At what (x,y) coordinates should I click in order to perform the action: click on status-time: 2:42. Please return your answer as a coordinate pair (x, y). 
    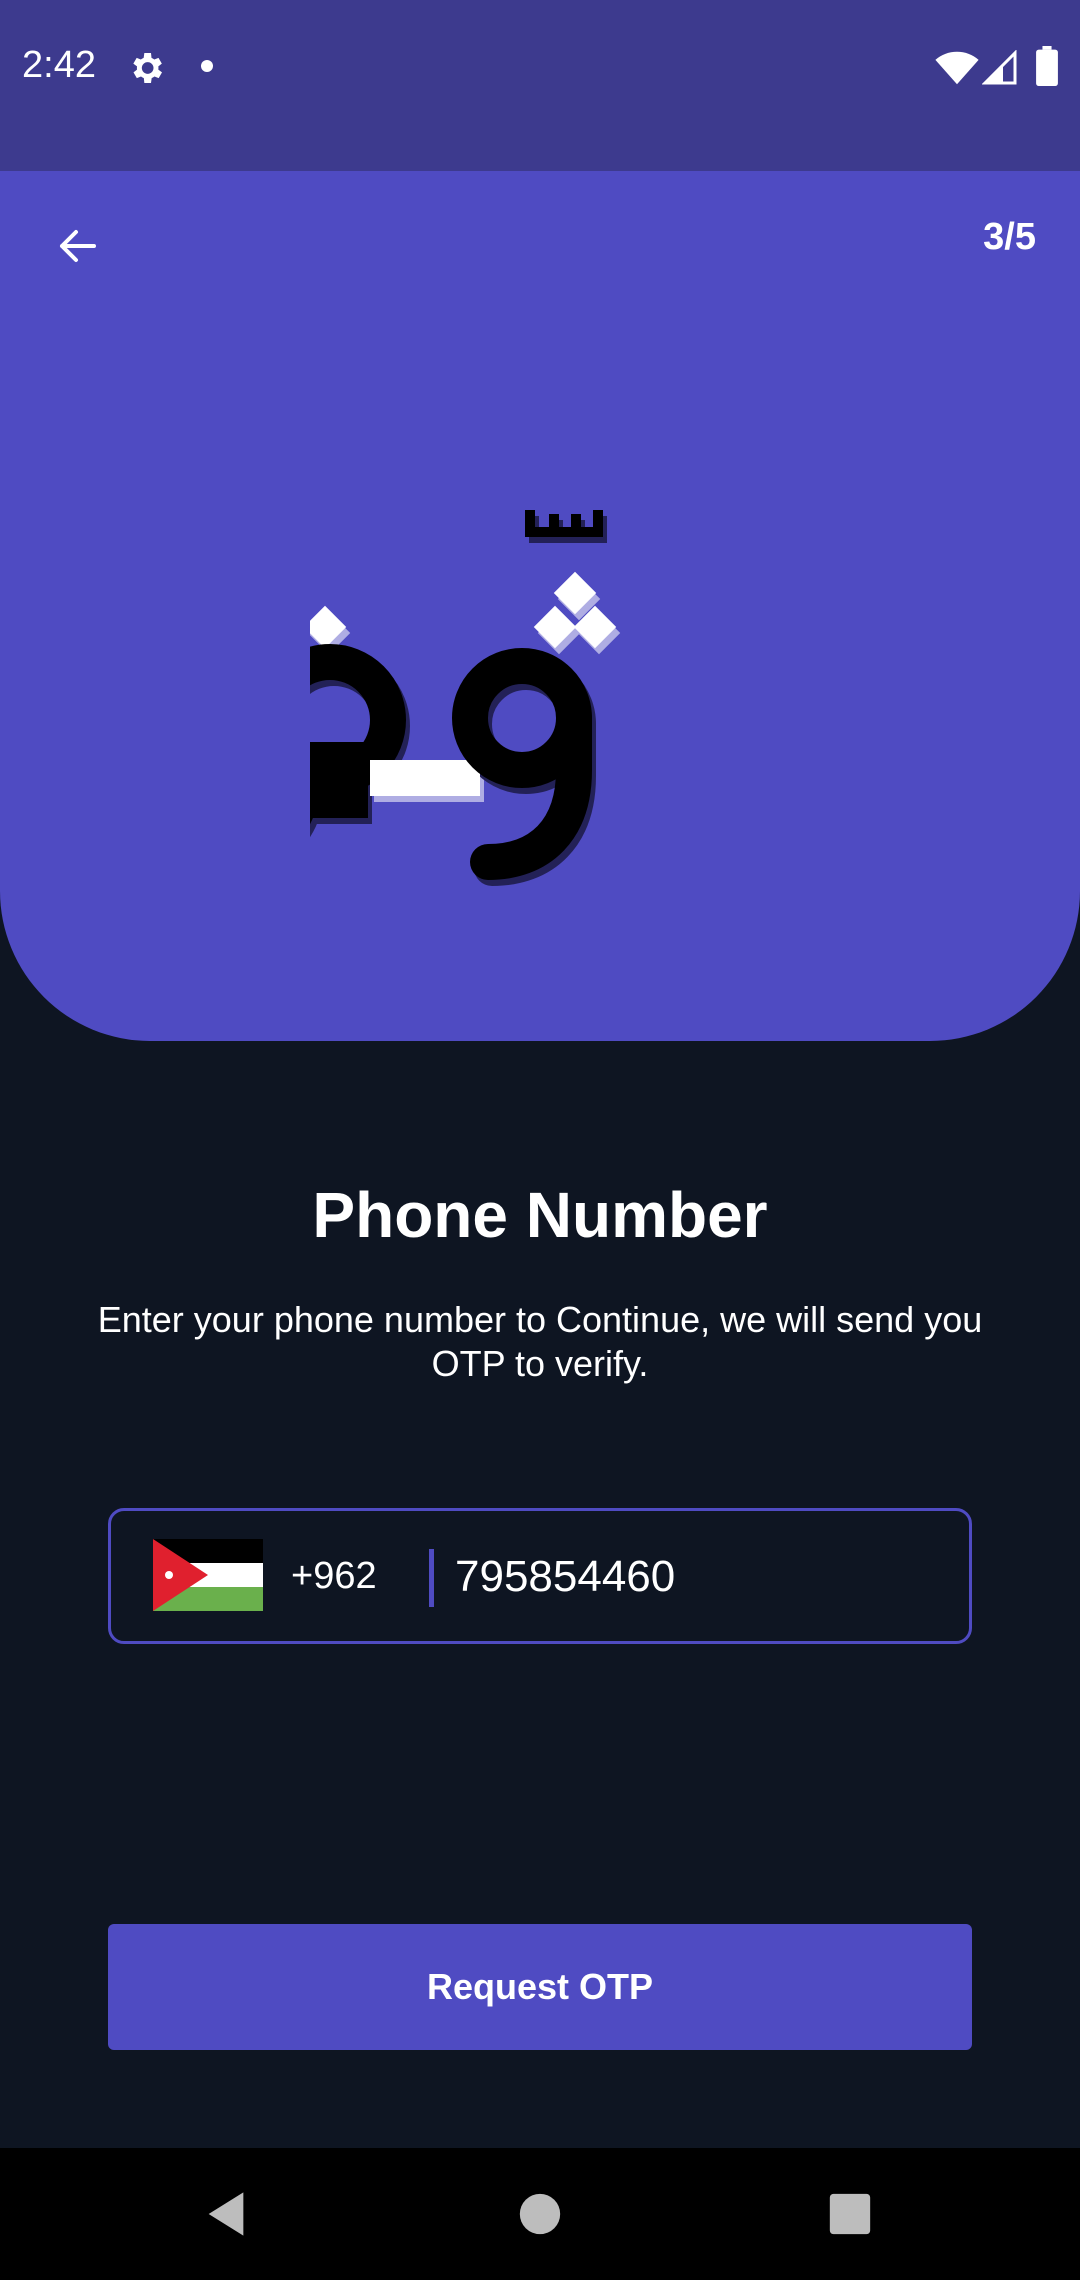
    Looking at the image, I should click on (59, 65).